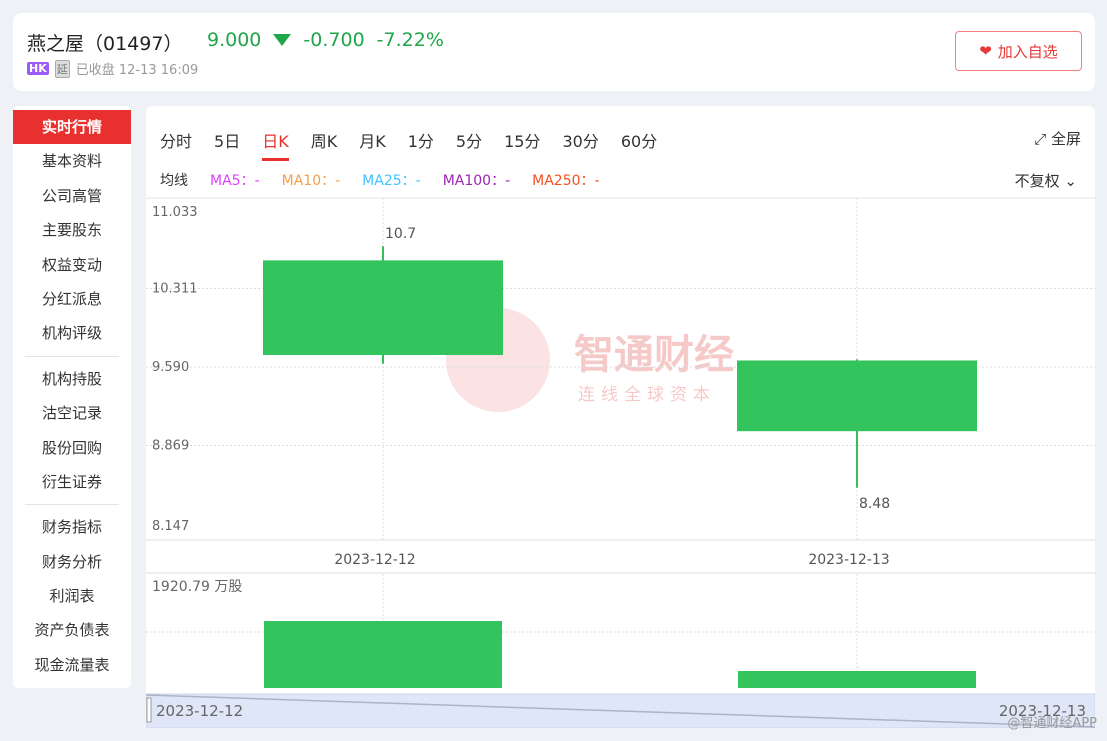 The height and width of the screenshot is (741, 1107). Describe the element at coordinates (647, 395) in the screenshot. I see `watermark-slogan: 连线全球资本` at that location.